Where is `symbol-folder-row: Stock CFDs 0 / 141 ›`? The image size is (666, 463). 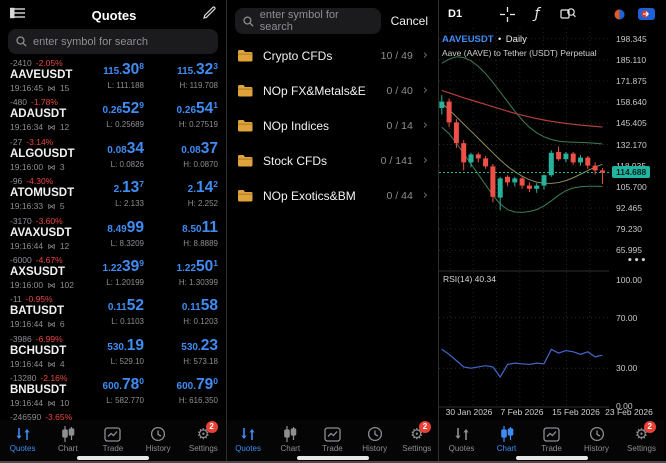
symbol-folder-row: Stock CFDs 0 / 141 › is located at coordinates (332, 160).